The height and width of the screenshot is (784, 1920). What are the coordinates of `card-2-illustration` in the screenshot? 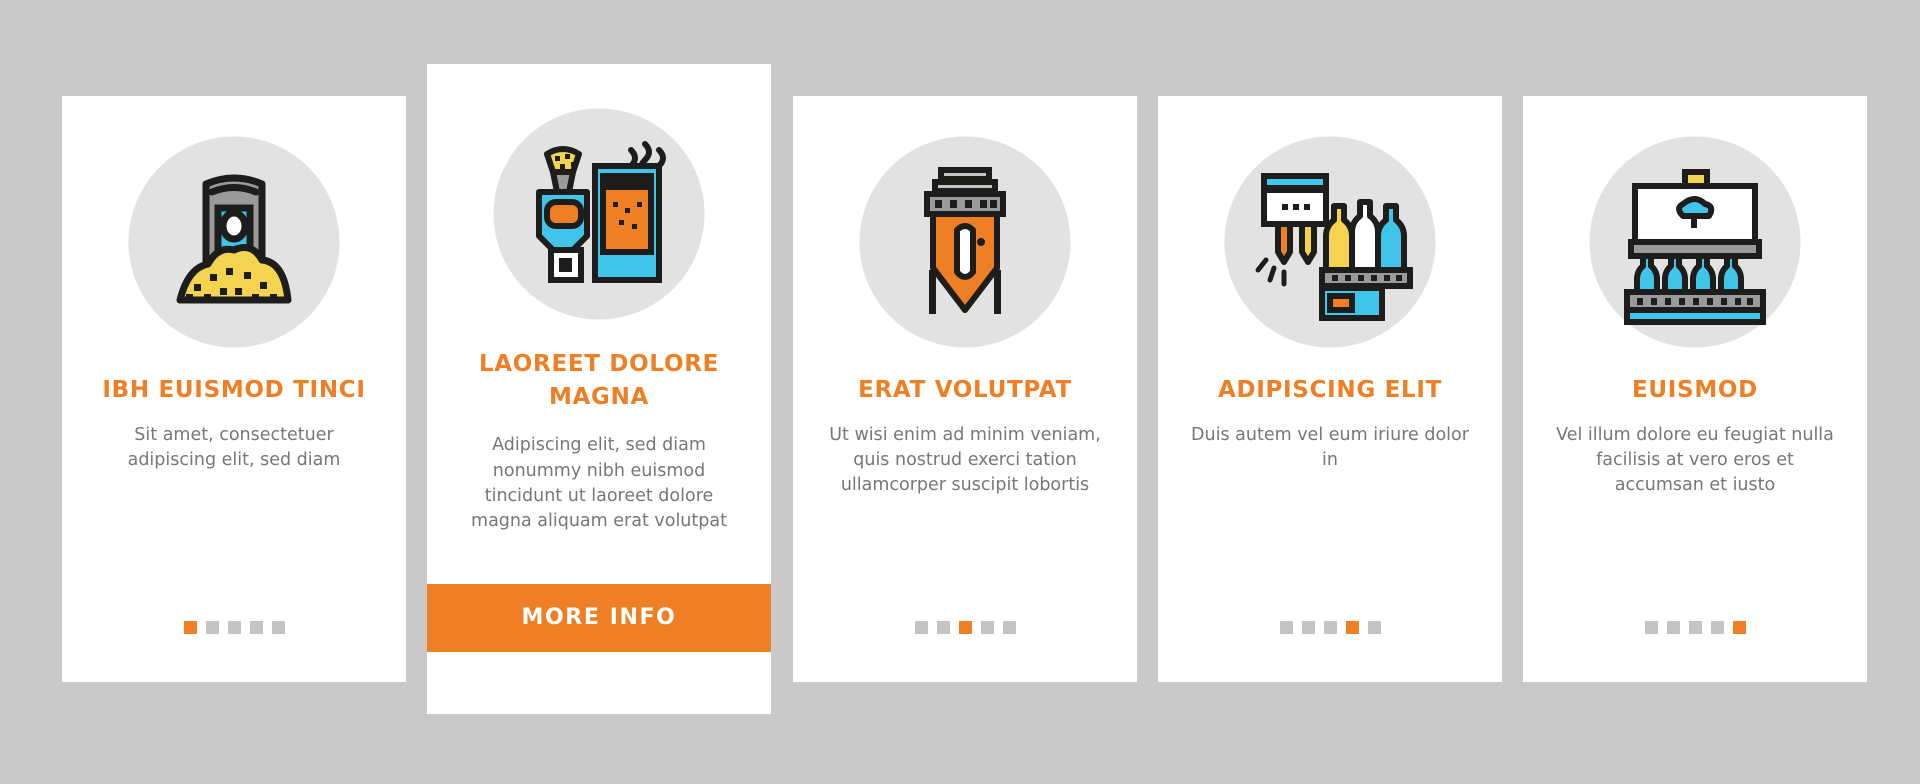 It's located at (599, 214).